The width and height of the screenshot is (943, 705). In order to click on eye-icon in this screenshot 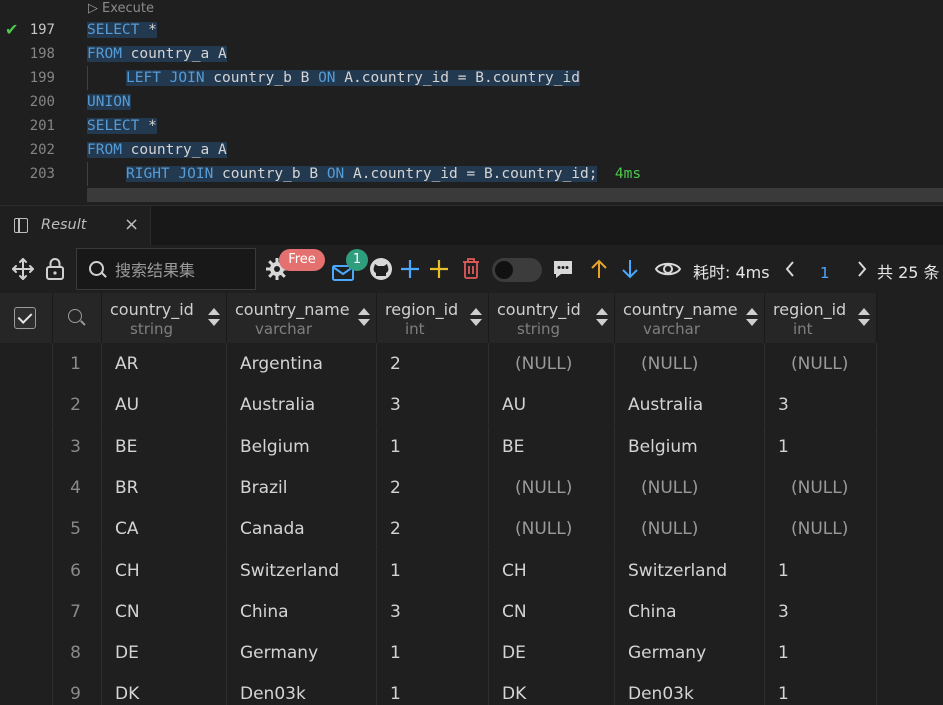, I will do `click(668, 269)`.